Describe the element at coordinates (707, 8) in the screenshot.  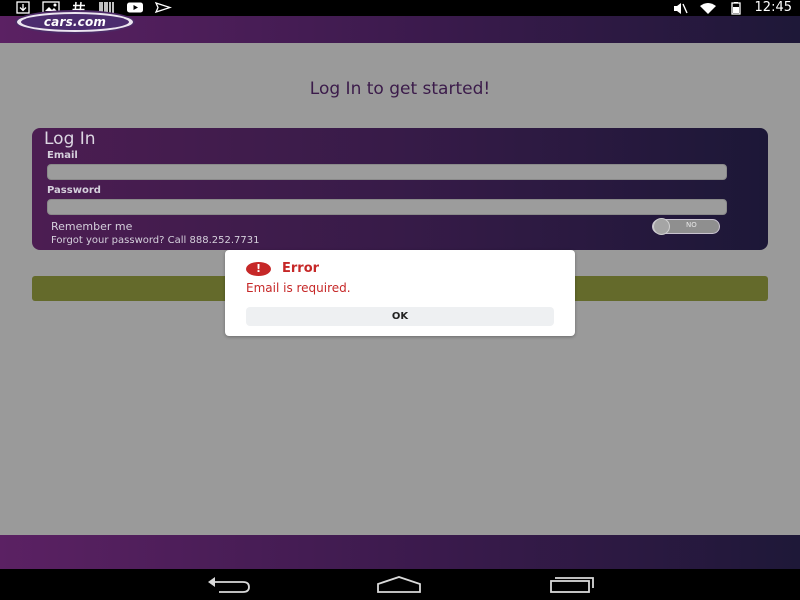
I see `wifi-icon` at that location.